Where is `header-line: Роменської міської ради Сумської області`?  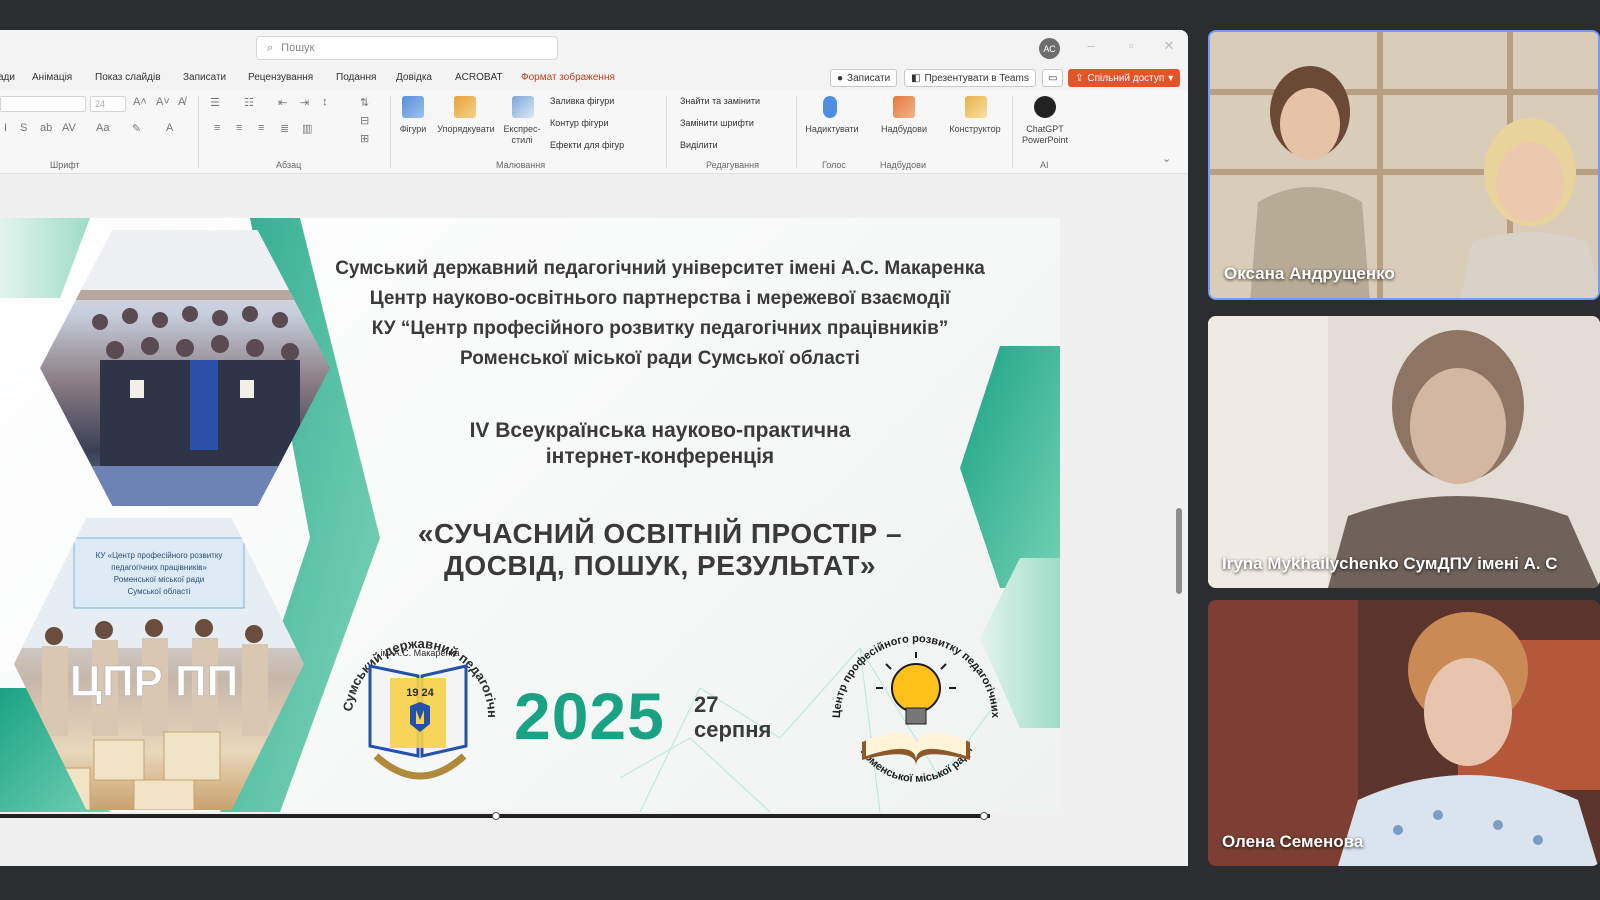
header-line: Роменської міської ради Сумської області is located at coordinates (660, 358).